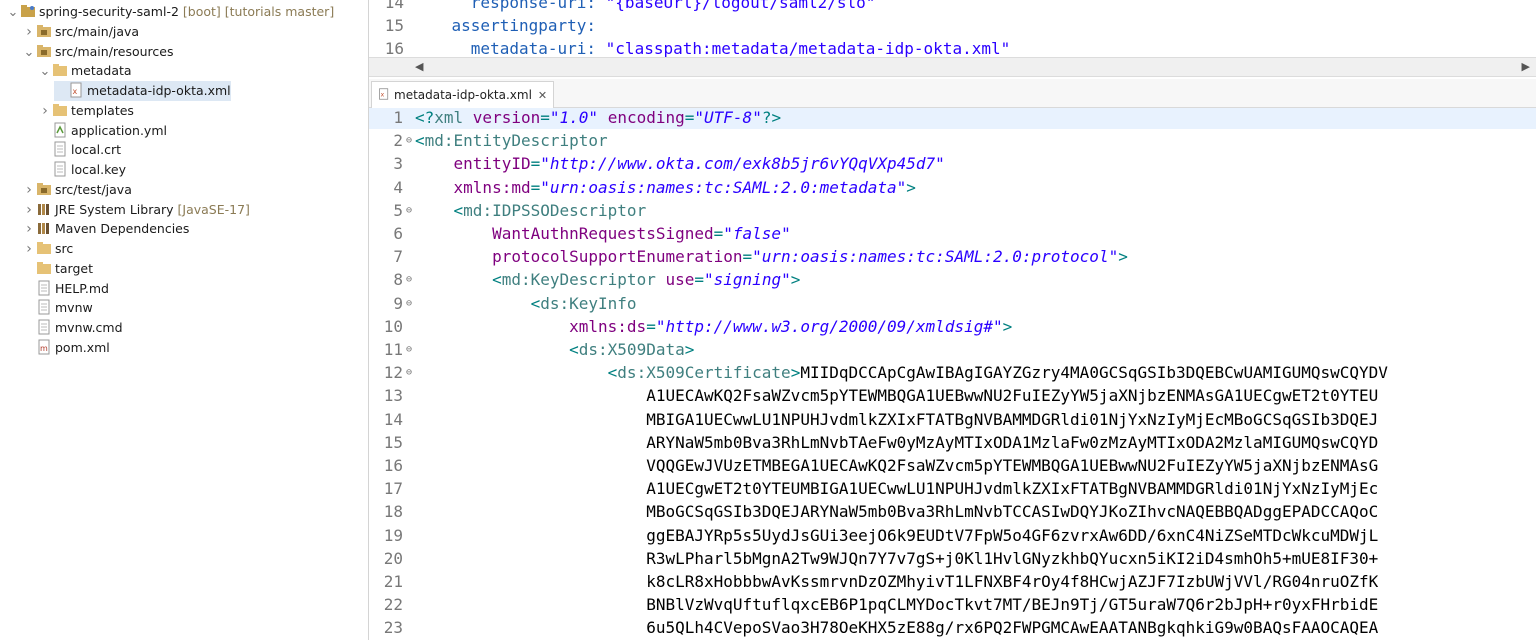 Image resolution: width=1536 pixels, height=640 pixels. What do you see at coordinates (646, 280) in the screenshot?
I see `line-text: <md:KeyDescriptor use="signing">` at bounding box center [646, 280].